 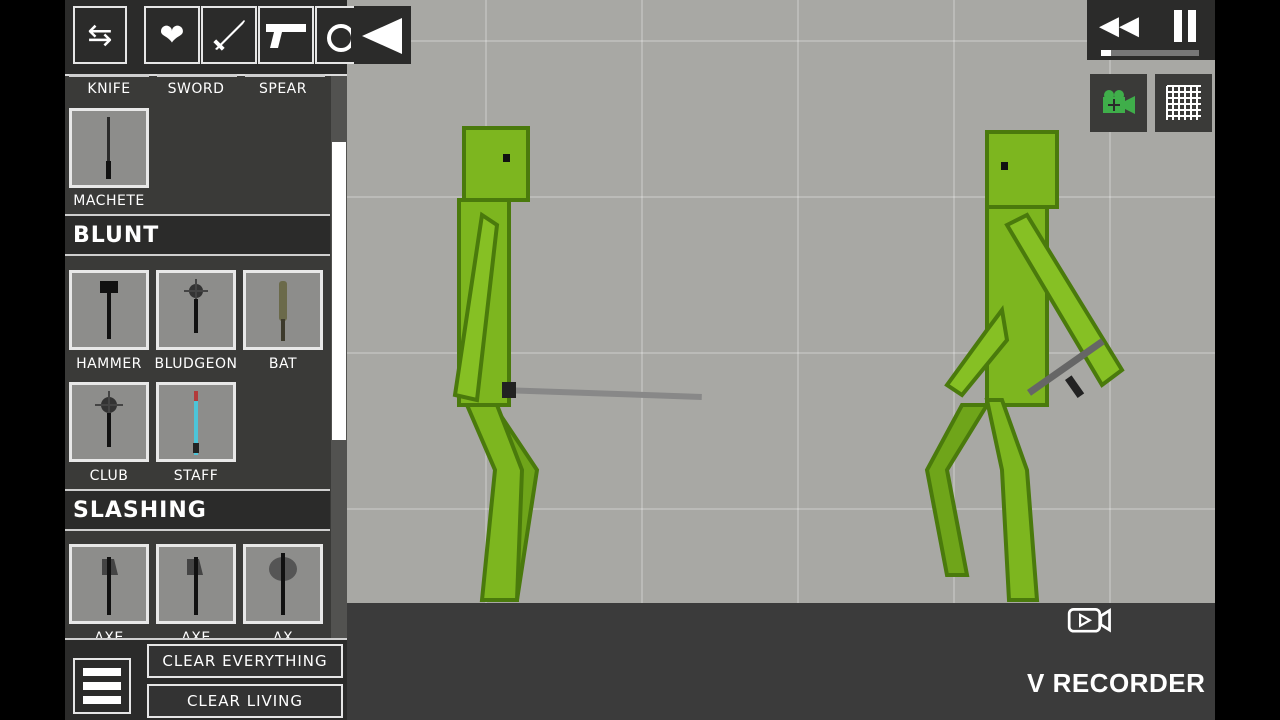 I want to click on pause-icon, so click(x=1185, y=26).